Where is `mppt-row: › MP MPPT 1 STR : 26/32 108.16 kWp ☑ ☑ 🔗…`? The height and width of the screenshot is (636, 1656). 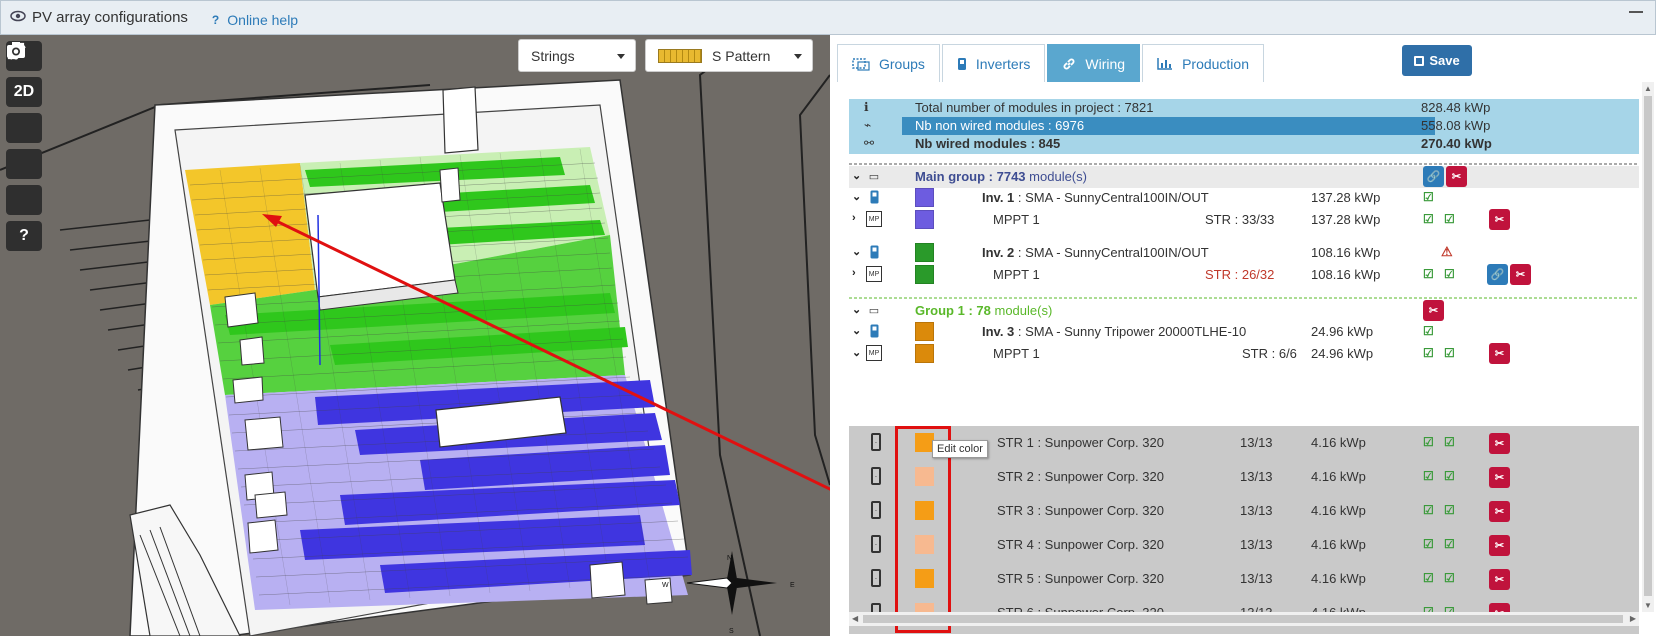 mppt-row: › MP MPPT 1 STR : 26/32 108.16 kWp ☑ ☑ 🔗… is located at coordinates (1244, 275).